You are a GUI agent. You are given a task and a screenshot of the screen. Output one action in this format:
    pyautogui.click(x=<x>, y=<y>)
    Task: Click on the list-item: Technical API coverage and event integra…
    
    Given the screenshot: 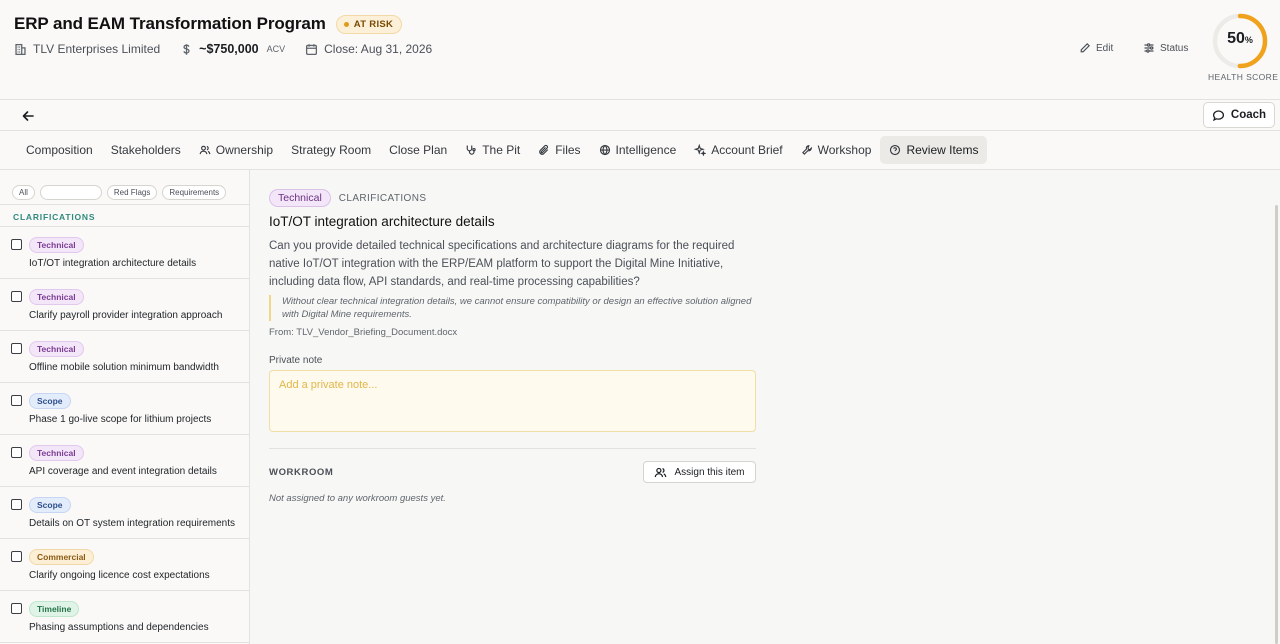 What is the action you would take?
    pyautogui.click(x=124, y=461)
    